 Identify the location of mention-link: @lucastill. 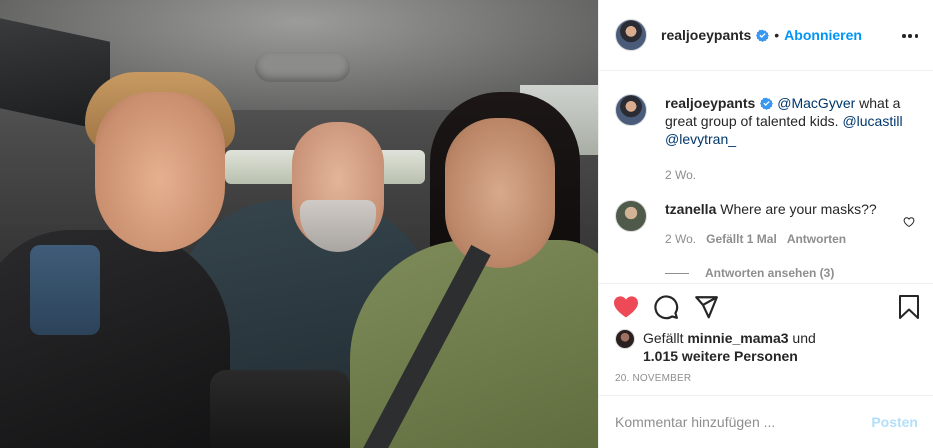
(872, 121).